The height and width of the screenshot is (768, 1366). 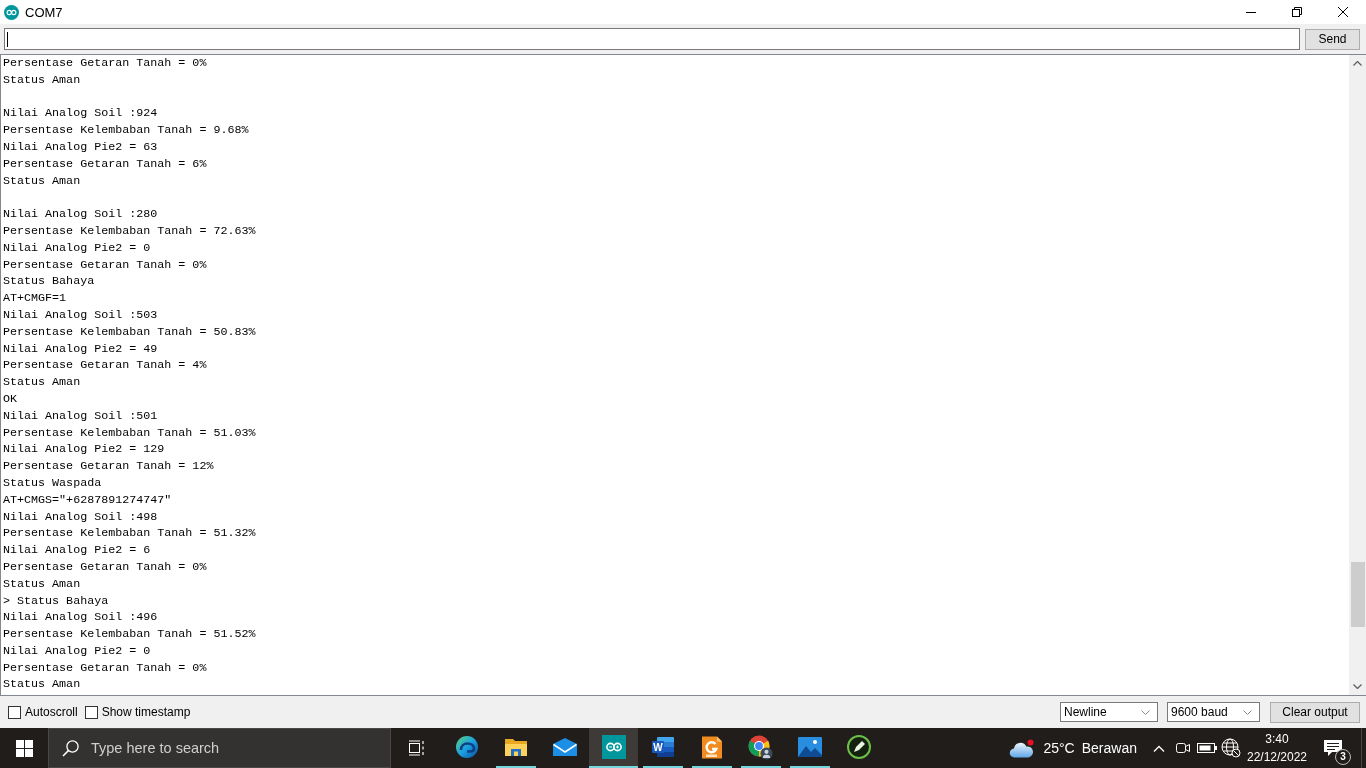 I want to click on output-line: Persentase Kelembaban Tanah = 51.32%, so click(x=129, y=534).